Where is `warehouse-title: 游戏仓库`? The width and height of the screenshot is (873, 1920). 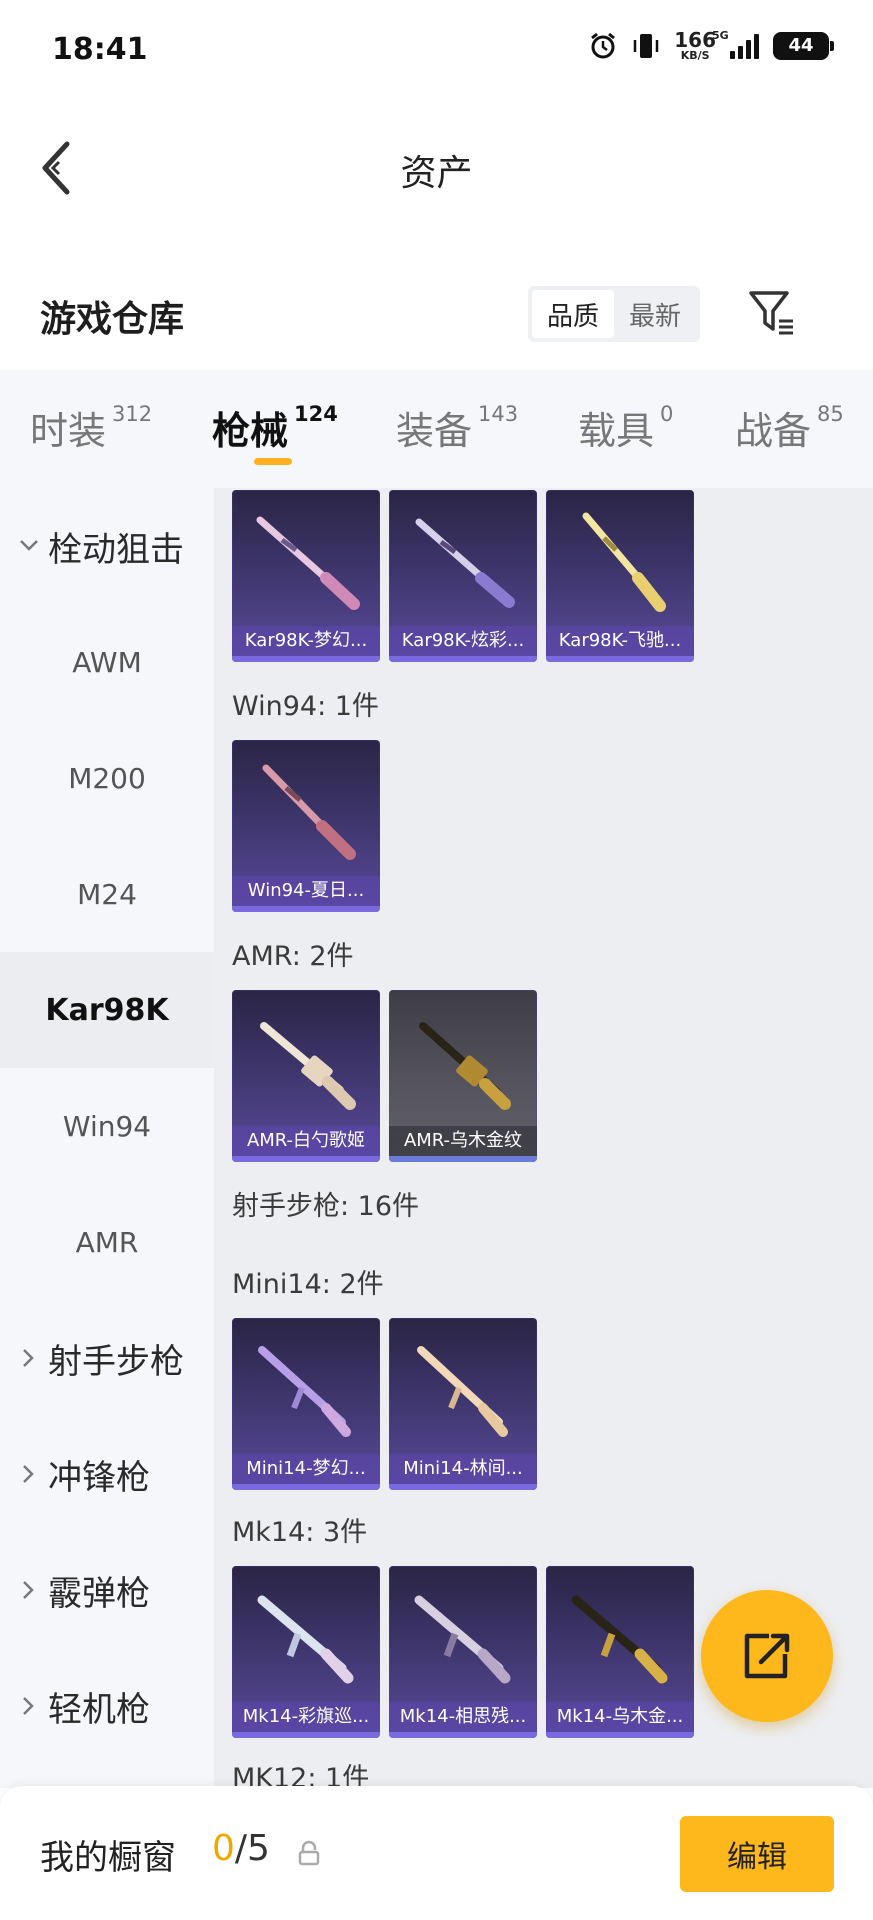 warehouse-title: 游戏仓库 is located at coordinates (112, 319).